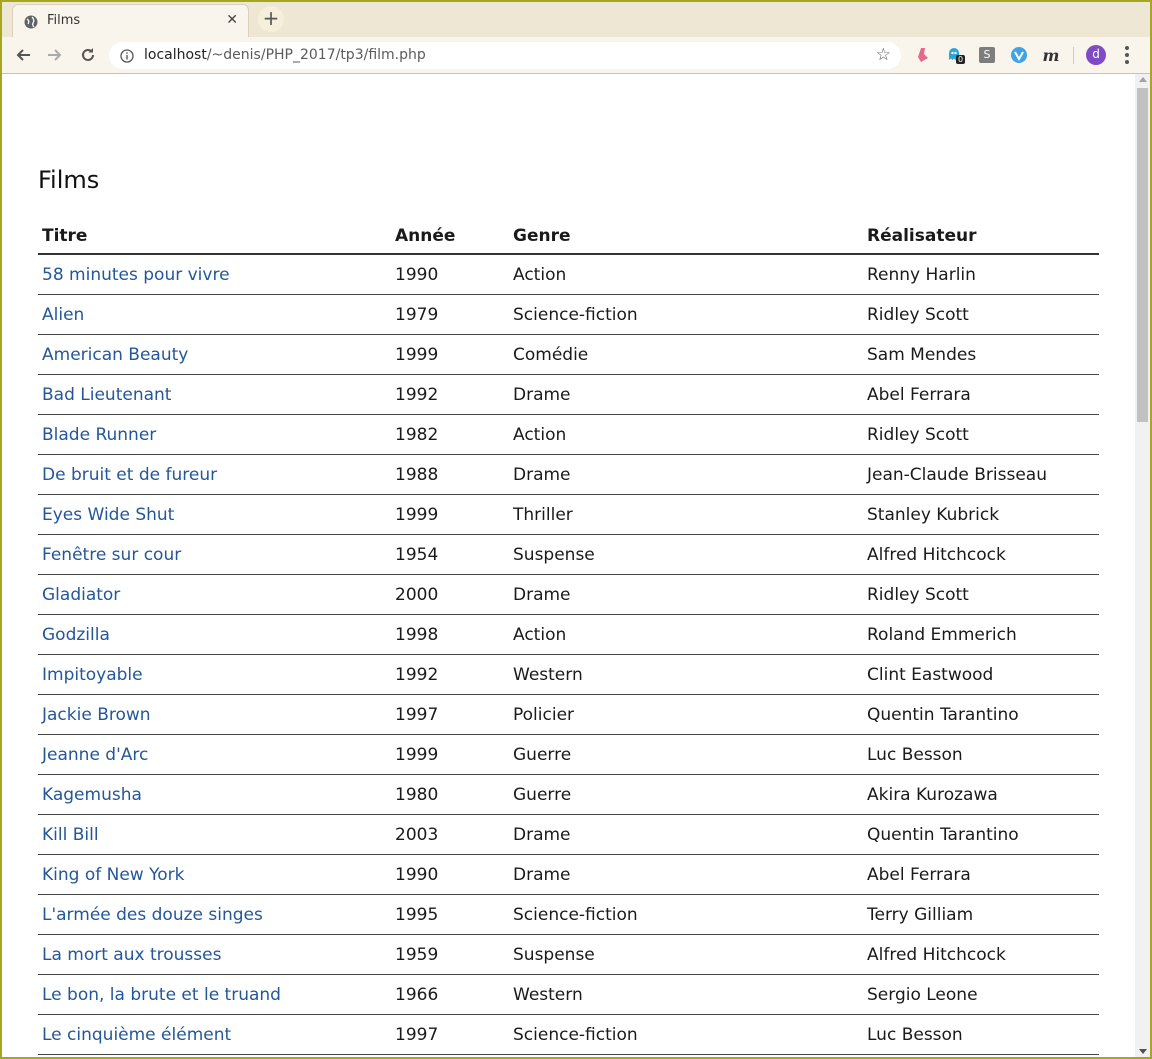 Image resolution: width=1152 pixels, height=1059 pixels. What do you see at coordinates (232, 20) in the screenshot?
I see `close-icon: ✕` at bounding box center [232, 20].